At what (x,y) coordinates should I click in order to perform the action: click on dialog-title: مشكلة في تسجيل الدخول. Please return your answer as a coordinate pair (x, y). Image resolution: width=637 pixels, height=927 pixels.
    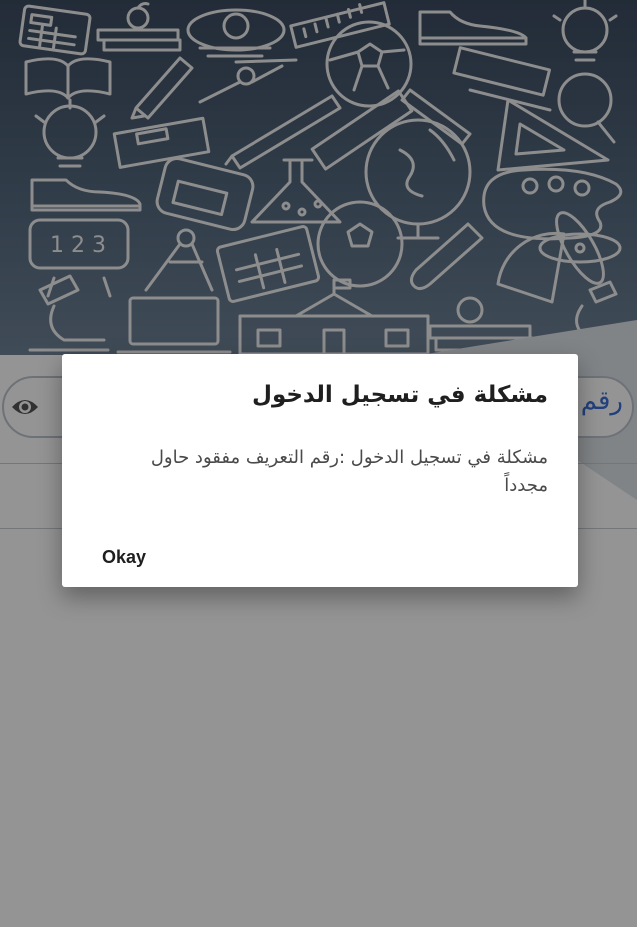
    Looking at the image, I should click on (399, 395).